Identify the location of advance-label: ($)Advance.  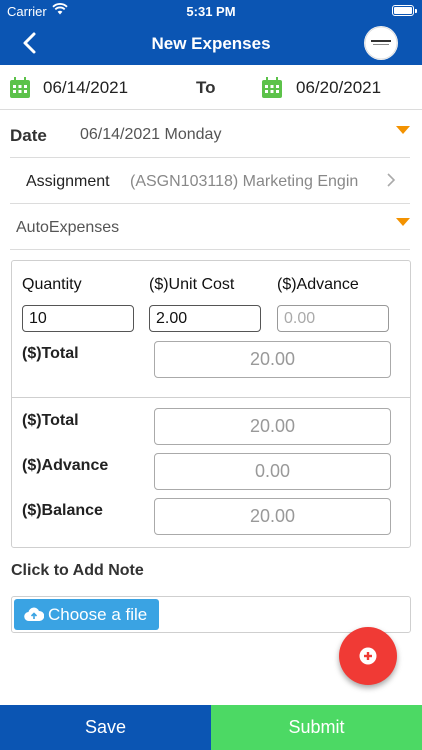
(318, 284).